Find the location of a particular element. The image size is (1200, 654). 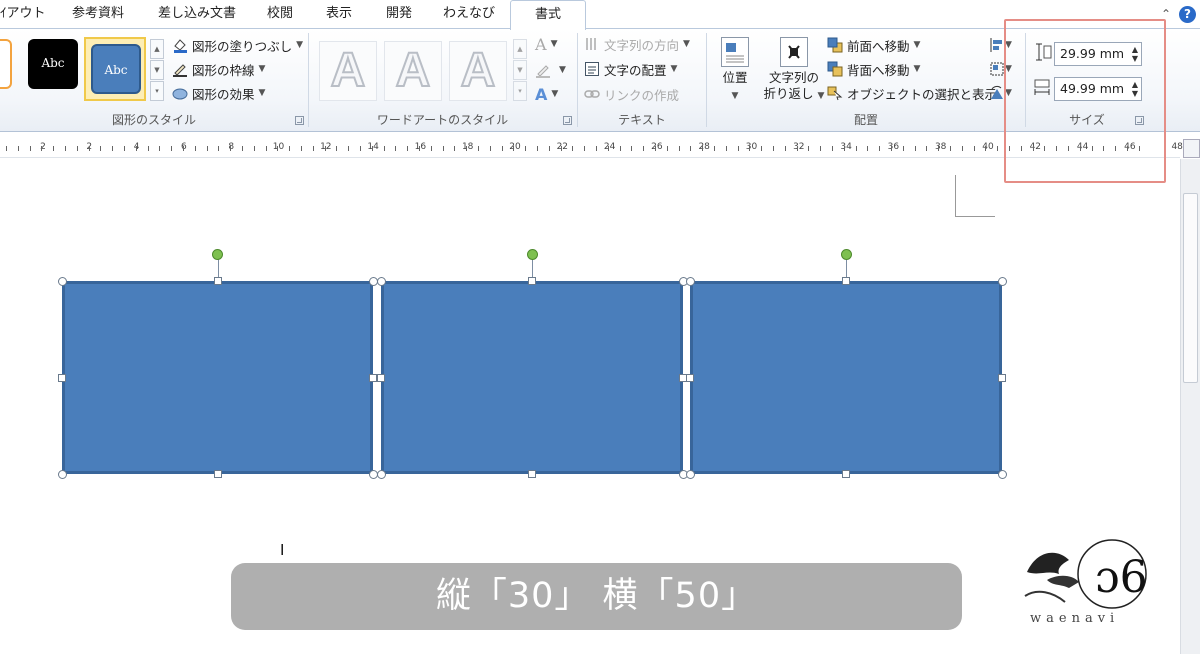

position-button: 位置 ▼ is located at coordinates (735, 70).